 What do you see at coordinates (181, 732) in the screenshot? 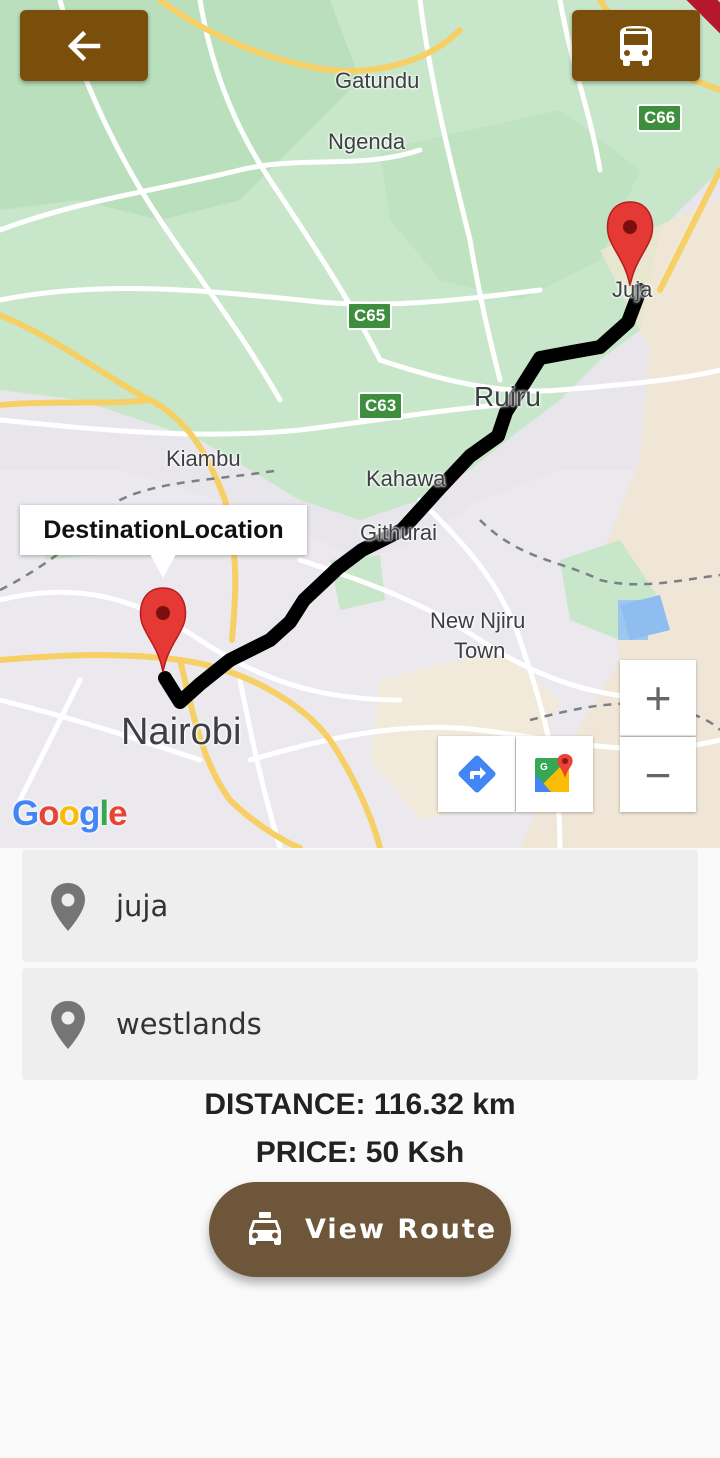
I see `place-label: Nairobi` at bounding box center [181, 732].